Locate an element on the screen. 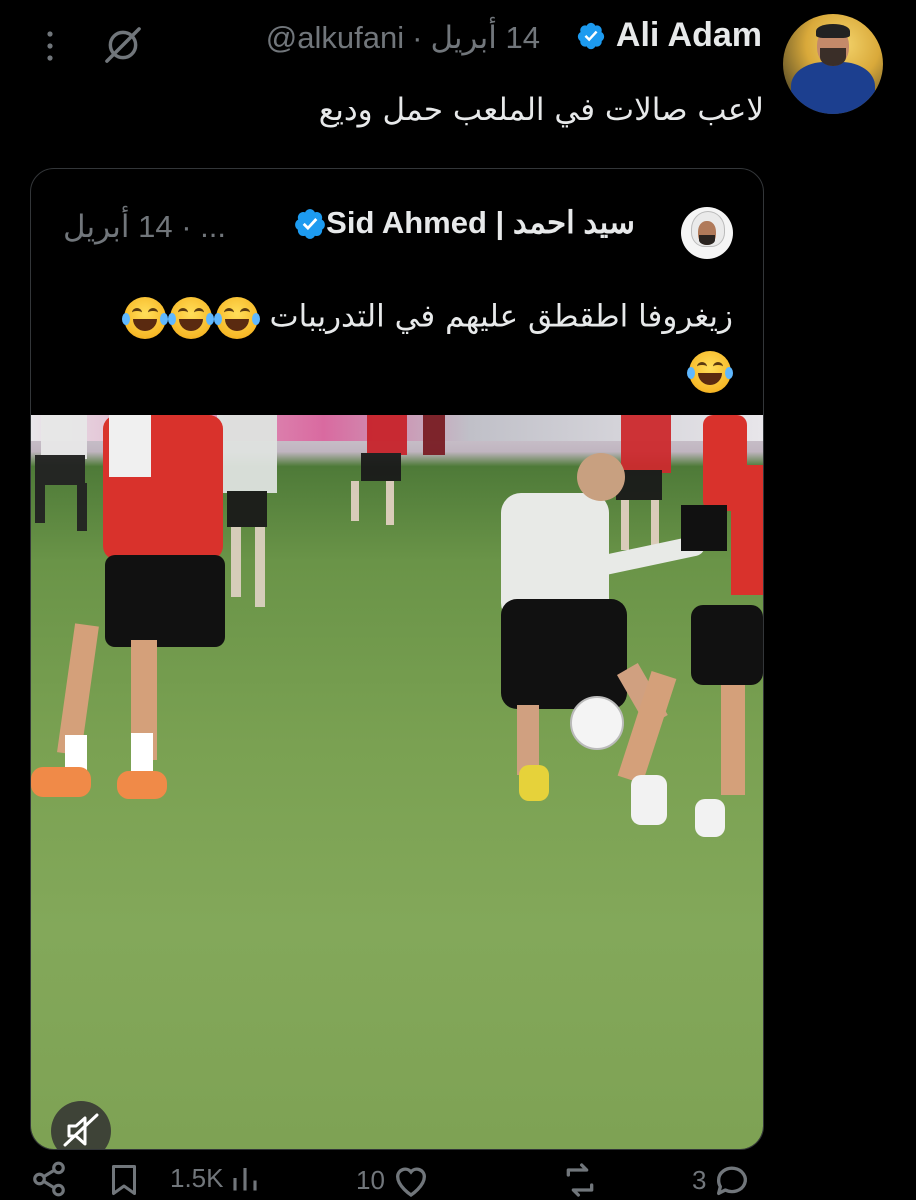 The width and height of the screenshot is (916, 1200). quoted-author-name: Sid Ahmed | سيد احمد is located at coordinates (480, 222).